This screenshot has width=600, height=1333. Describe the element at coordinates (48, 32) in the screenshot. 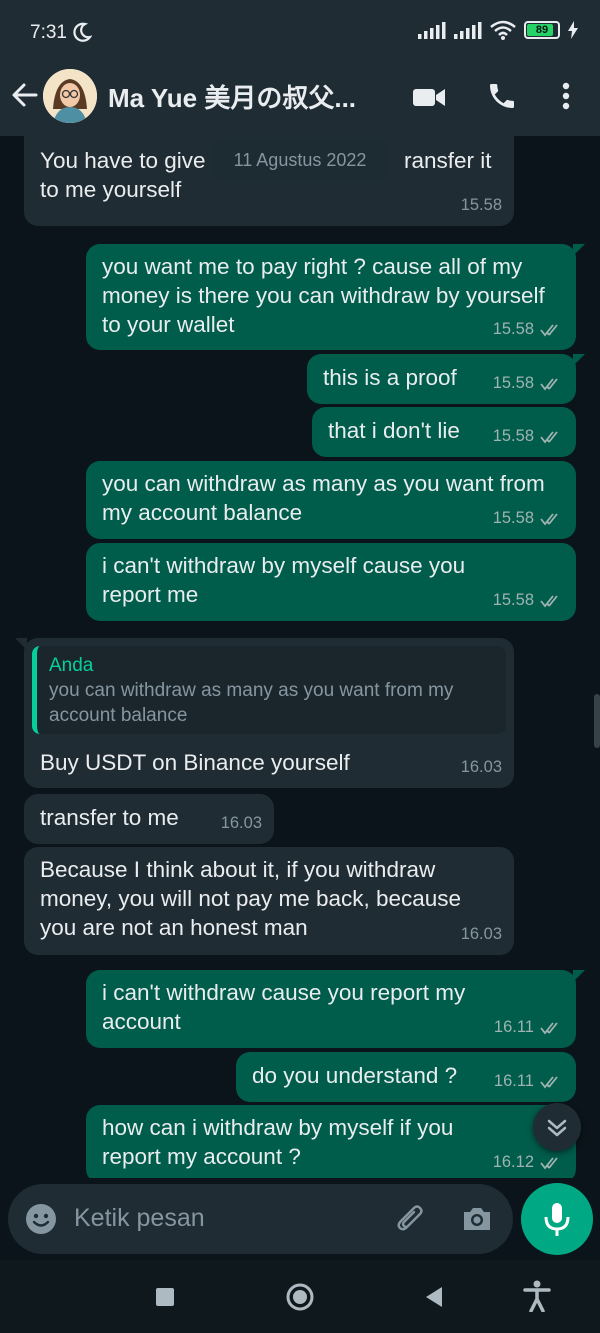

I see `status-time: 7:31` at that location.